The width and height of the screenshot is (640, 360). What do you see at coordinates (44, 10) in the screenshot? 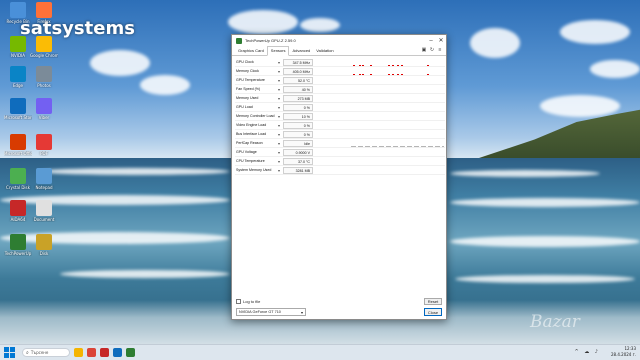
I see `firefox-icon` at bounding box center [44, 10].